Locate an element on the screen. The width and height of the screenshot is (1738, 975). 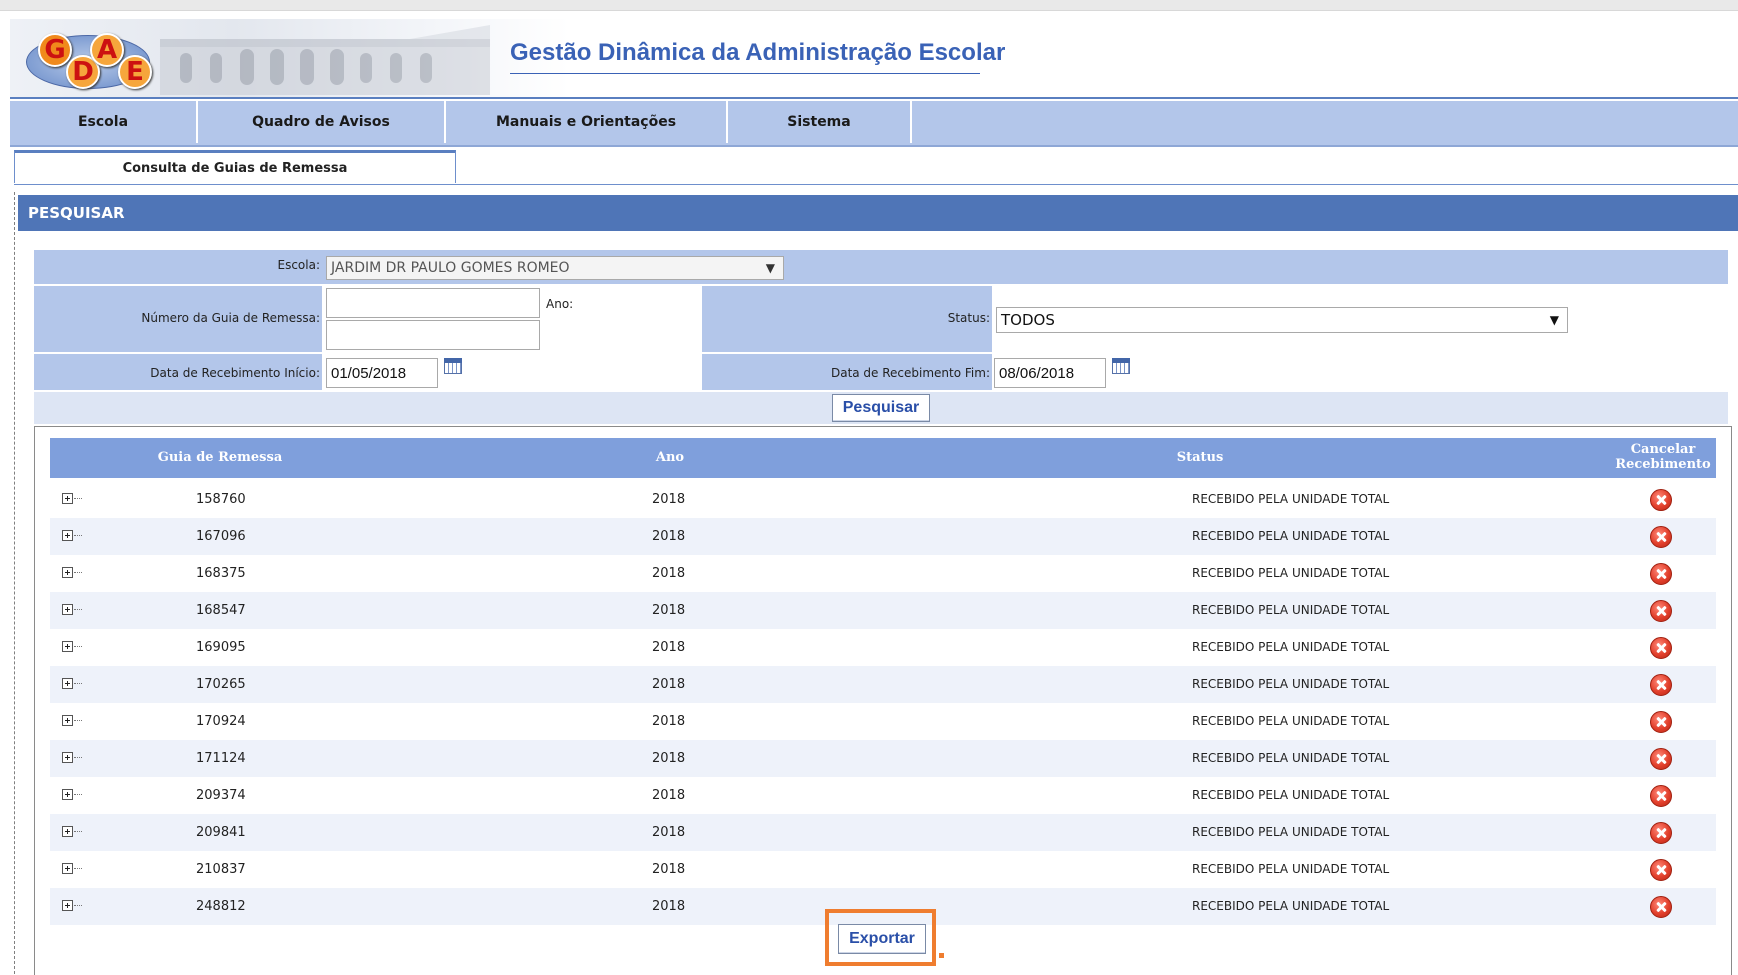
table-row: 170924 2018 RECEBIDO PELA UNIDADE TOTAL is located at coordinates (883, 721).